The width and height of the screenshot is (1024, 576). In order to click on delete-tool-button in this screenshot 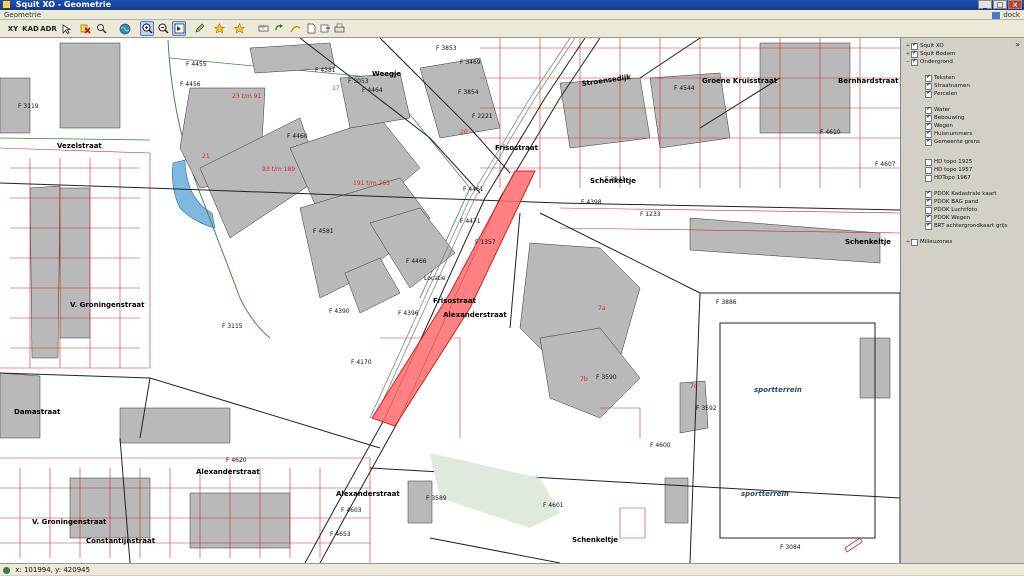, I will do `click(85, 28)`.